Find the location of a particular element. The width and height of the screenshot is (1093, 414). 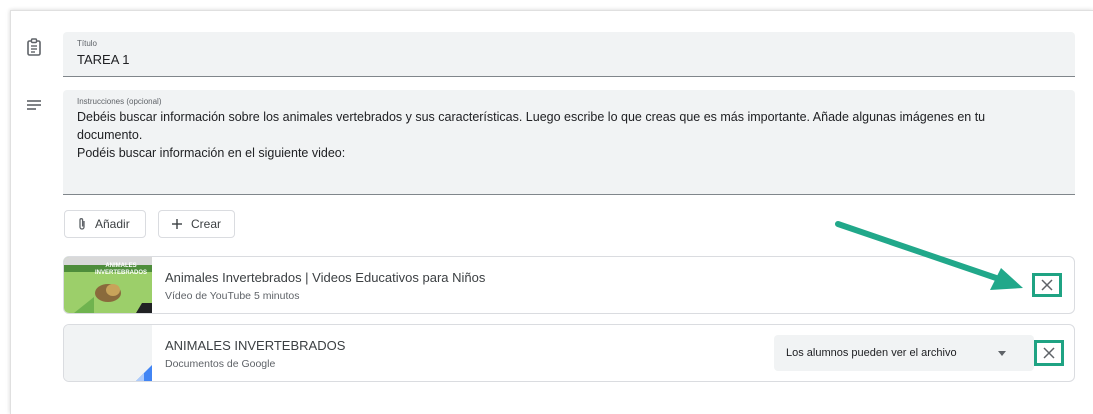

assignment-icon is located at coordinates (34, 47).